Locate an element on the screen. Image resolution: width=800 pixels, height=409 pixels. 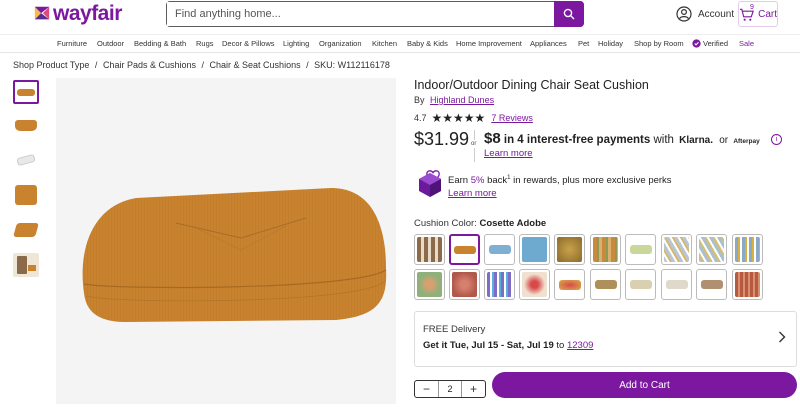
nav-item-outdoor: Outdoor is located at coordinates (110, 43).